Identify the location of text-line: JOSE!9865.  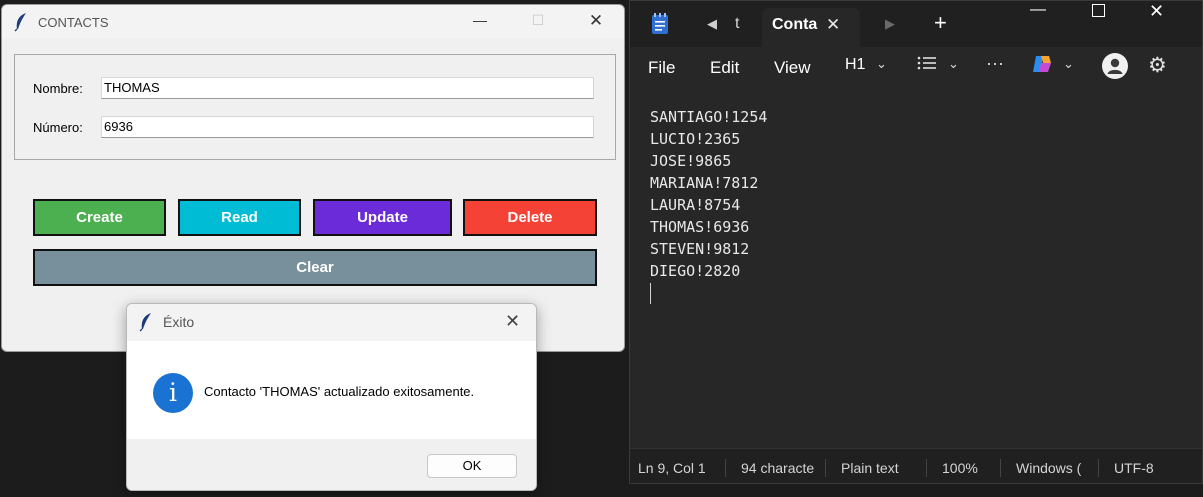
(691, 161).